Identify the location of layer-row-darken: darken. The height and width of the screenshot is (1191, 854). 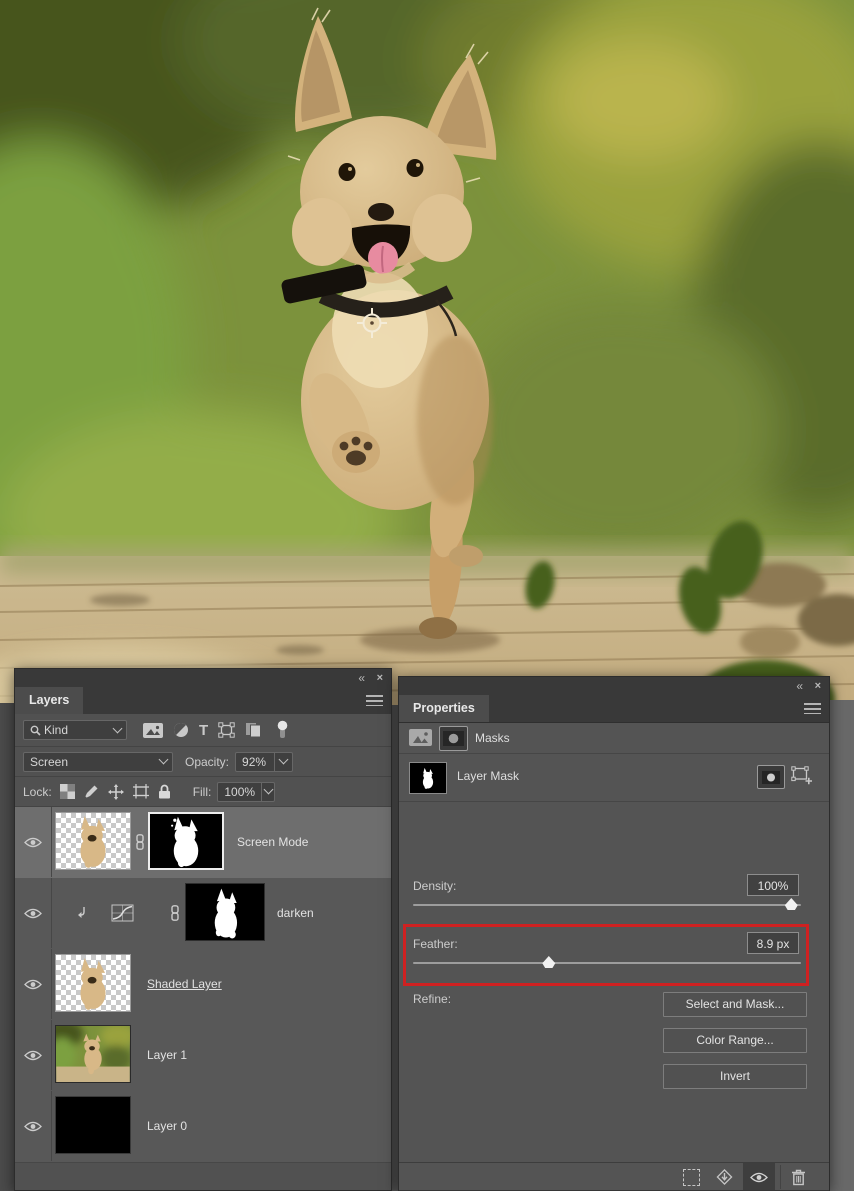
(203, 914).